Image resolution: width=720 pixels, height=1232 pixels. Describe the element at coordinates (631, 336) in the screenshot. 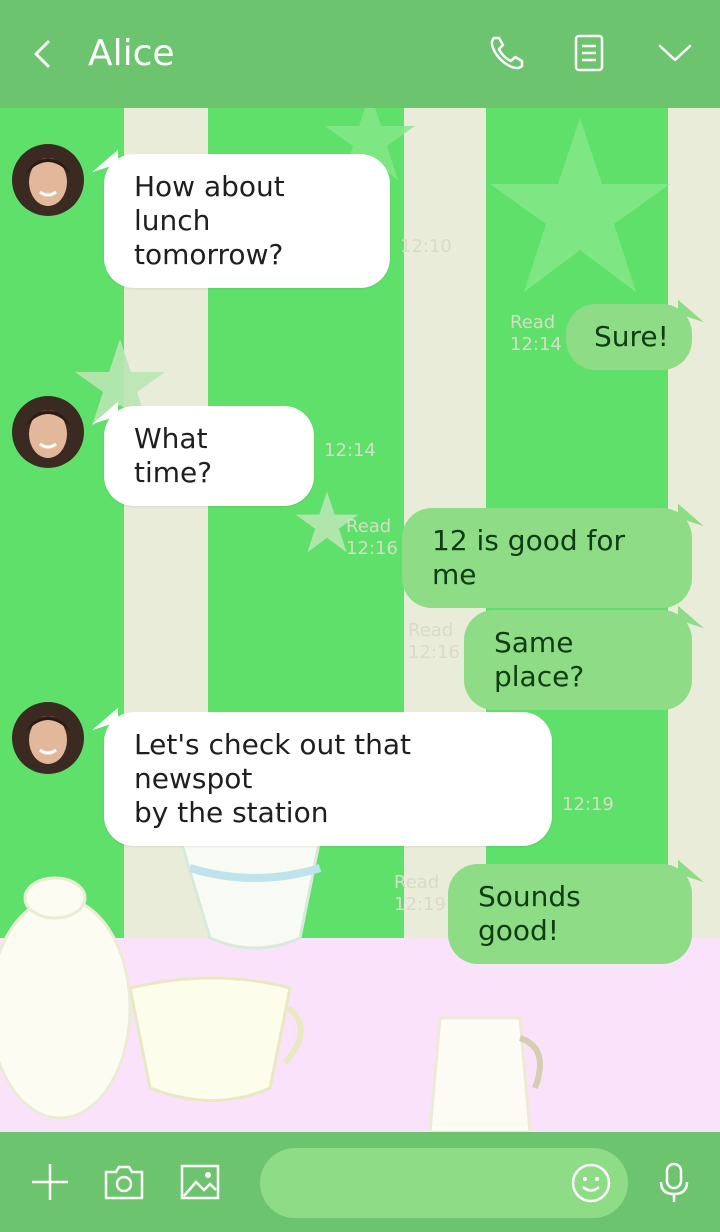

I see `message-text: Sure!` at that location.